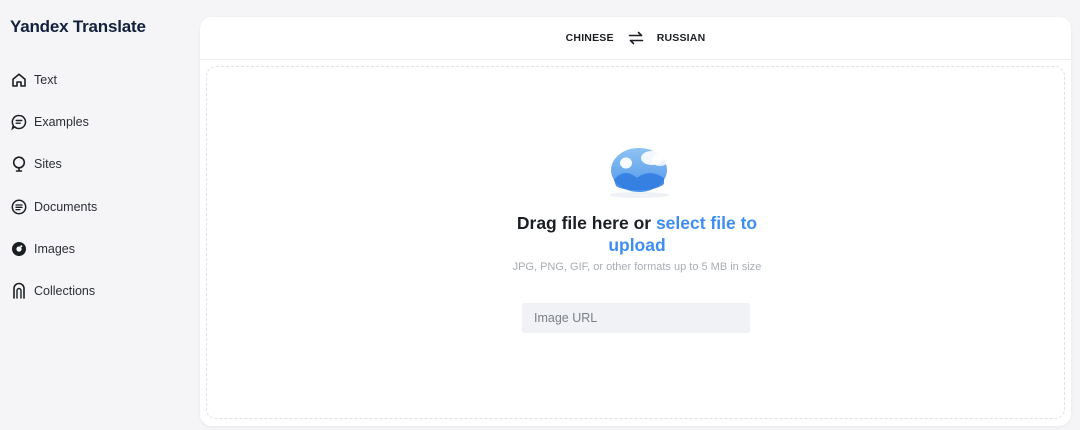 Image resolution: width=1080 pixels, height=430 pixels. Describe the element at coordinates (19, 207) in the screenshot. I see `document-icon` at that location.